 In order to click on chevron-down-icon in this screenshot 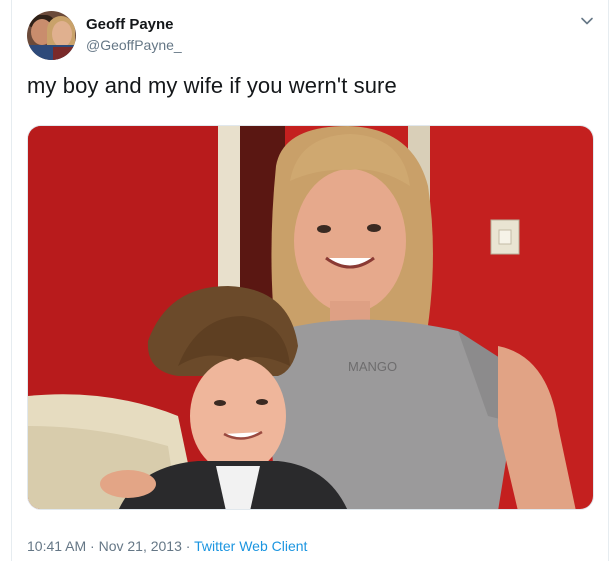, I will do `click(587, 21)`.